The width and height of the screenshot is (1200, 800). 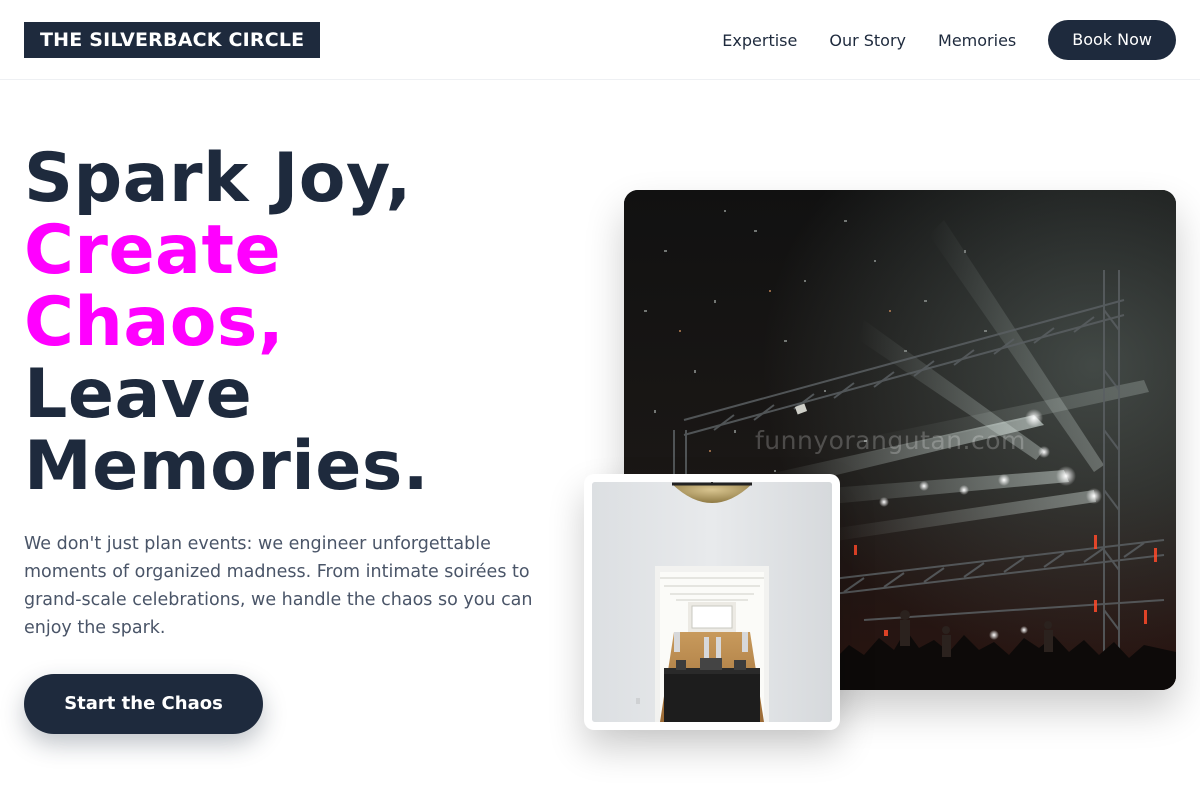 What do you see at coordinates (172, 40) in the screenshot?
I see `brand-logo: THE SILVERBACK CIRCLE` at bounding box center [172, 40].